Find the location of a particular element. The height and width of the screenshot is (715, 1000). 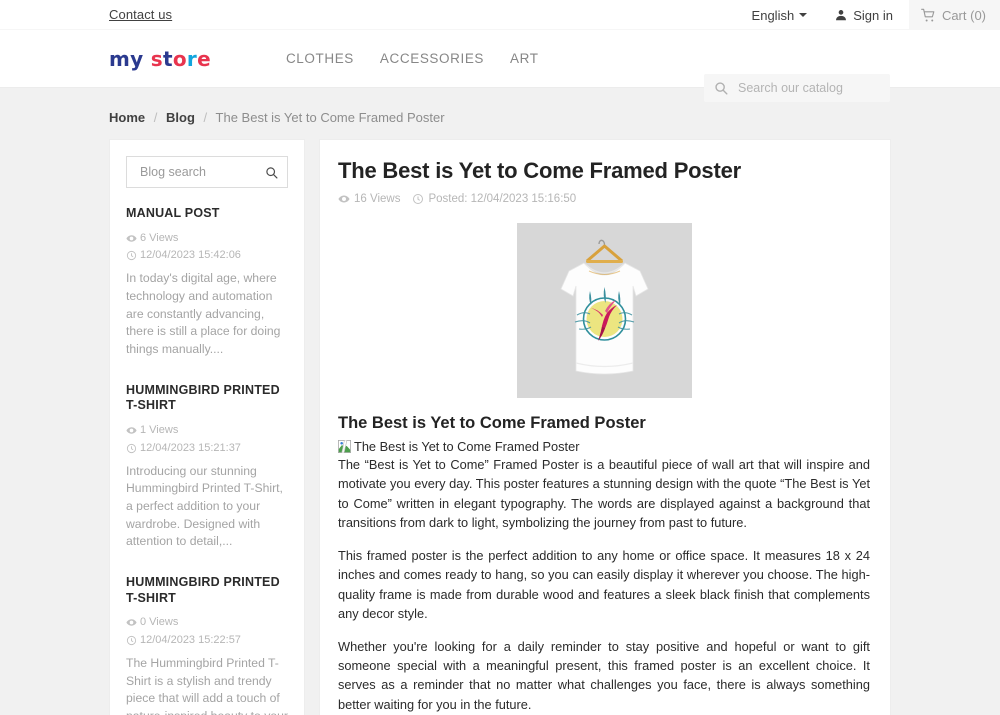

posted-meta: Posted: 12/04/2023 15:16:50 is located at coordinates (494, 199).